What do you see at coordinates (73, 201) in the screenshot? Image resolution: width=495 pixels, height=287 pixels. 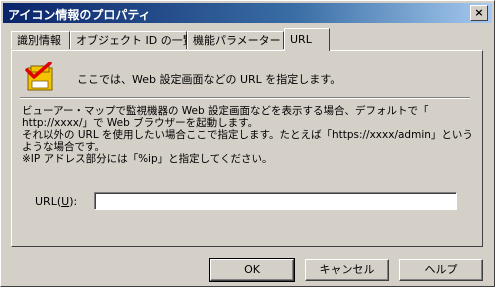 I see `url-label-suffix: ):` at bounding box center [73, 201].